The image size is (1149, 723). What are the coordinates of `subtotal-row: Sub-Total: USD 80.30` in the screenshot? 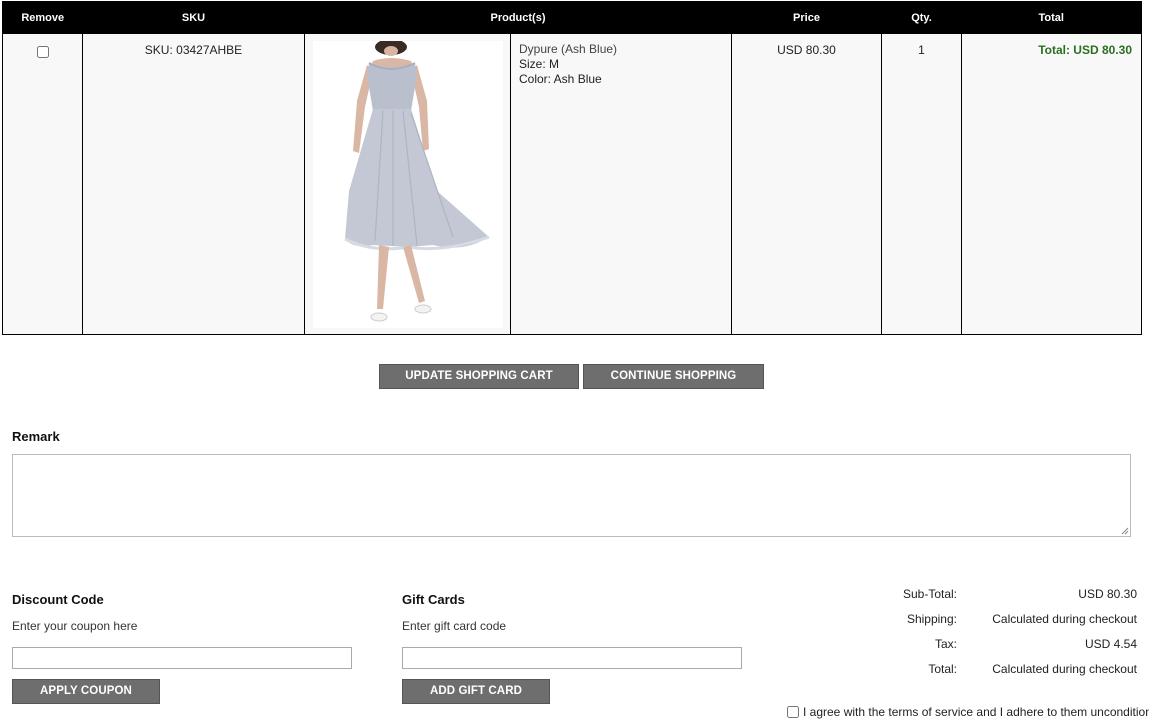 It's located at (963, 599).